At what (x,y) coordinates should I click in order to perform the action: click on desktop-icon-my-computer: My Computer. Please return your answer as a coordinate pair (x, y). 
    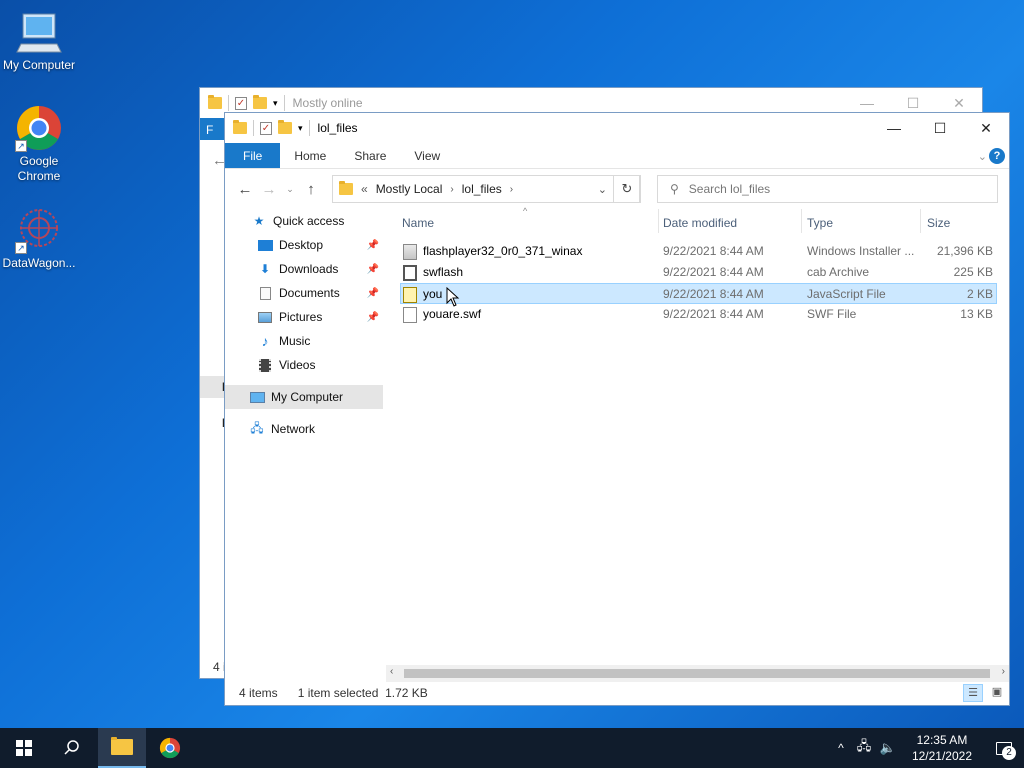
    Looking at the image, I should click on (39, 40).